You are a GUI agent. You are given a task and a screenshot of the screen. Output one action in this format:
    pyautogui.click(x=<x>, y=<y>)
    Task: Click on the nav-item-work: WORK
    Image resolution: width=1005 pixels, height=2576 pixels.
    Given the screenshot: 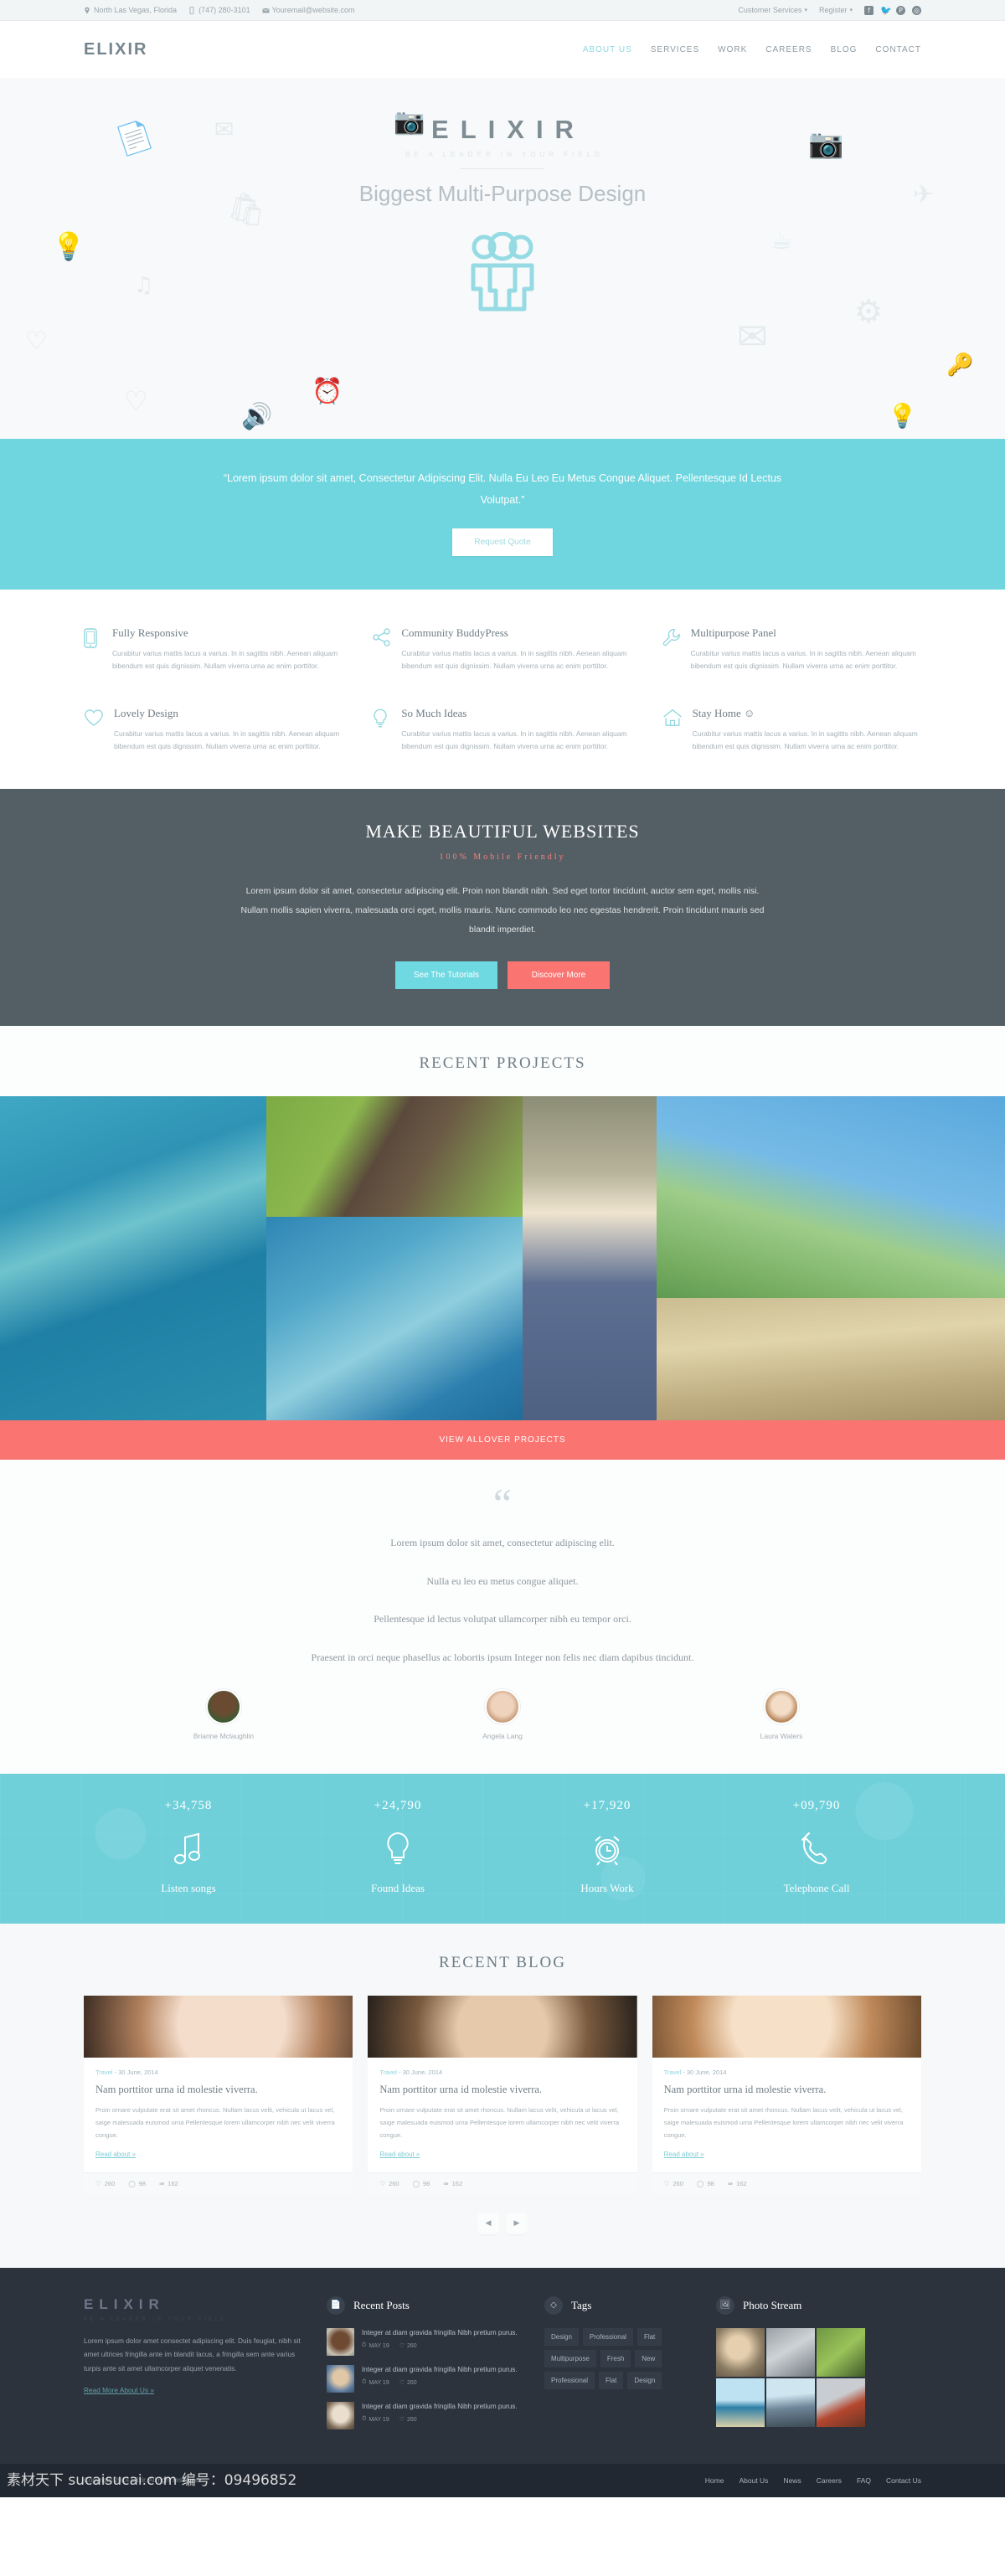 What is the action you would take?
    pyautogui.click(x=732, y=49)
    